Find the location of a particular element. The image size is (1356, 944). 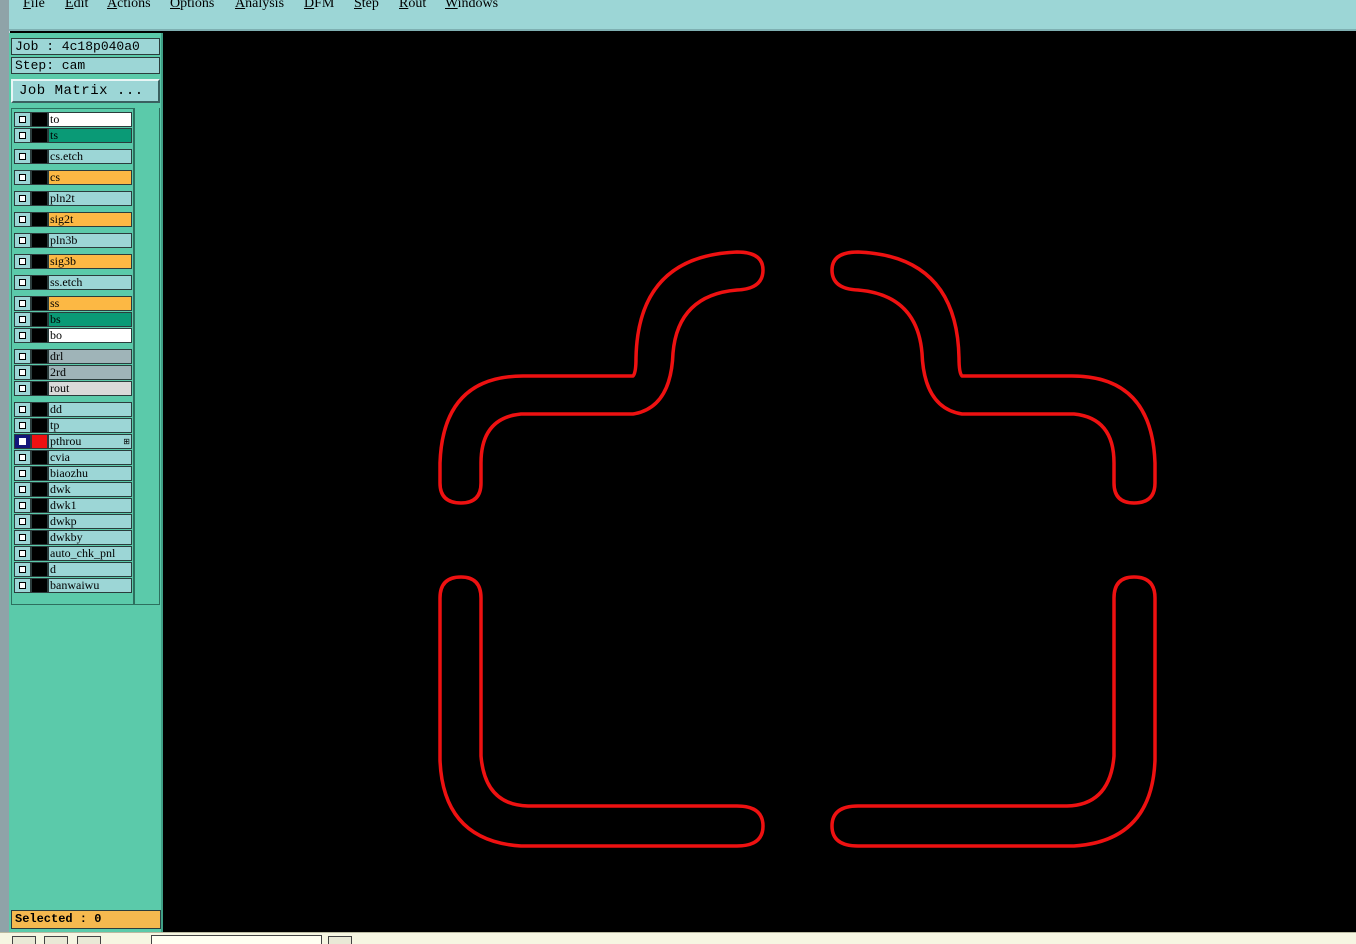

layer-row-pthrou: pthrou ⊞ is located at coordinates (73, 441).